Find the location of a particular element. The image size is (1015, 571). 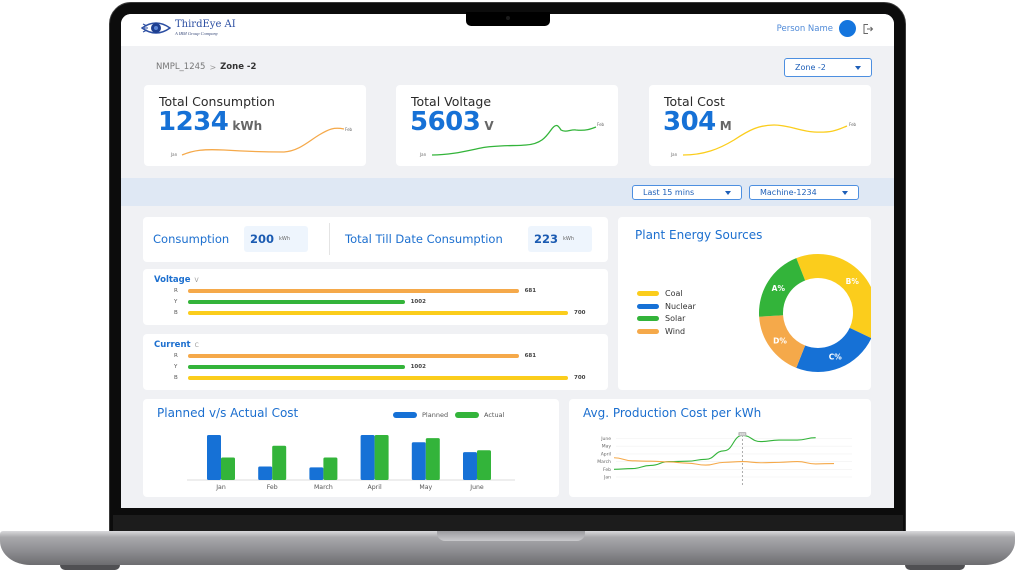

donut-slice-nuclear is located at coordinates (833, 349).